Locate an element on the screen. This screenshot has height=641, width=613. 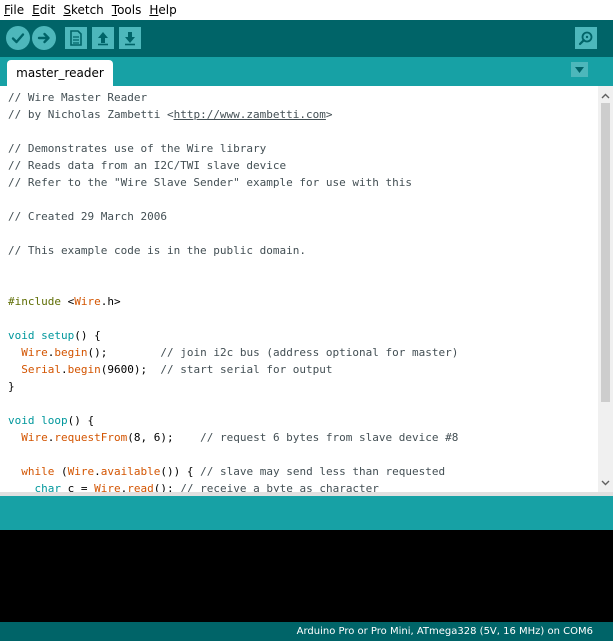
tab-label: master_reader is located at coordinates (60, 73).